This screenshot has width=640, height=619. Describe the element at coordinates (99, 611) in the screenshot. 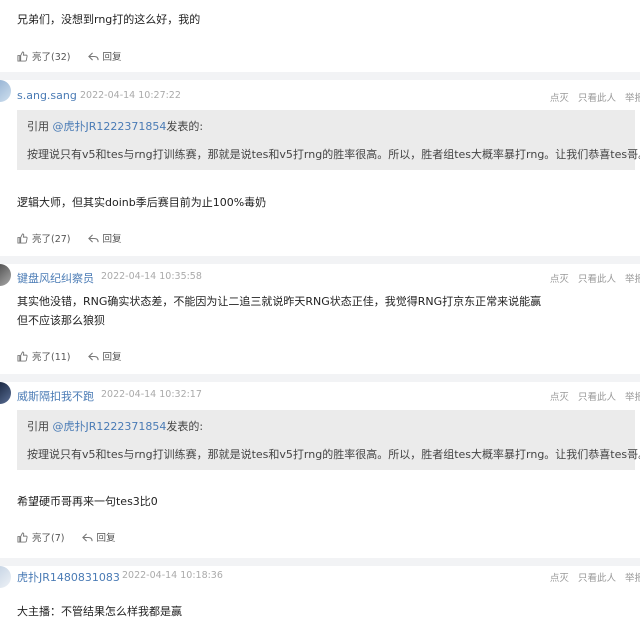

I see `comment-text: 大主播：不管结果怎么样我都是赢` at that location.